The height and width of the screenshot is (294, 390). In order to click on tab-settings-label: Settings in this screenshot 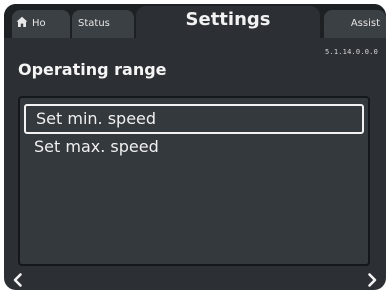, I will do `click(228, 19)`.